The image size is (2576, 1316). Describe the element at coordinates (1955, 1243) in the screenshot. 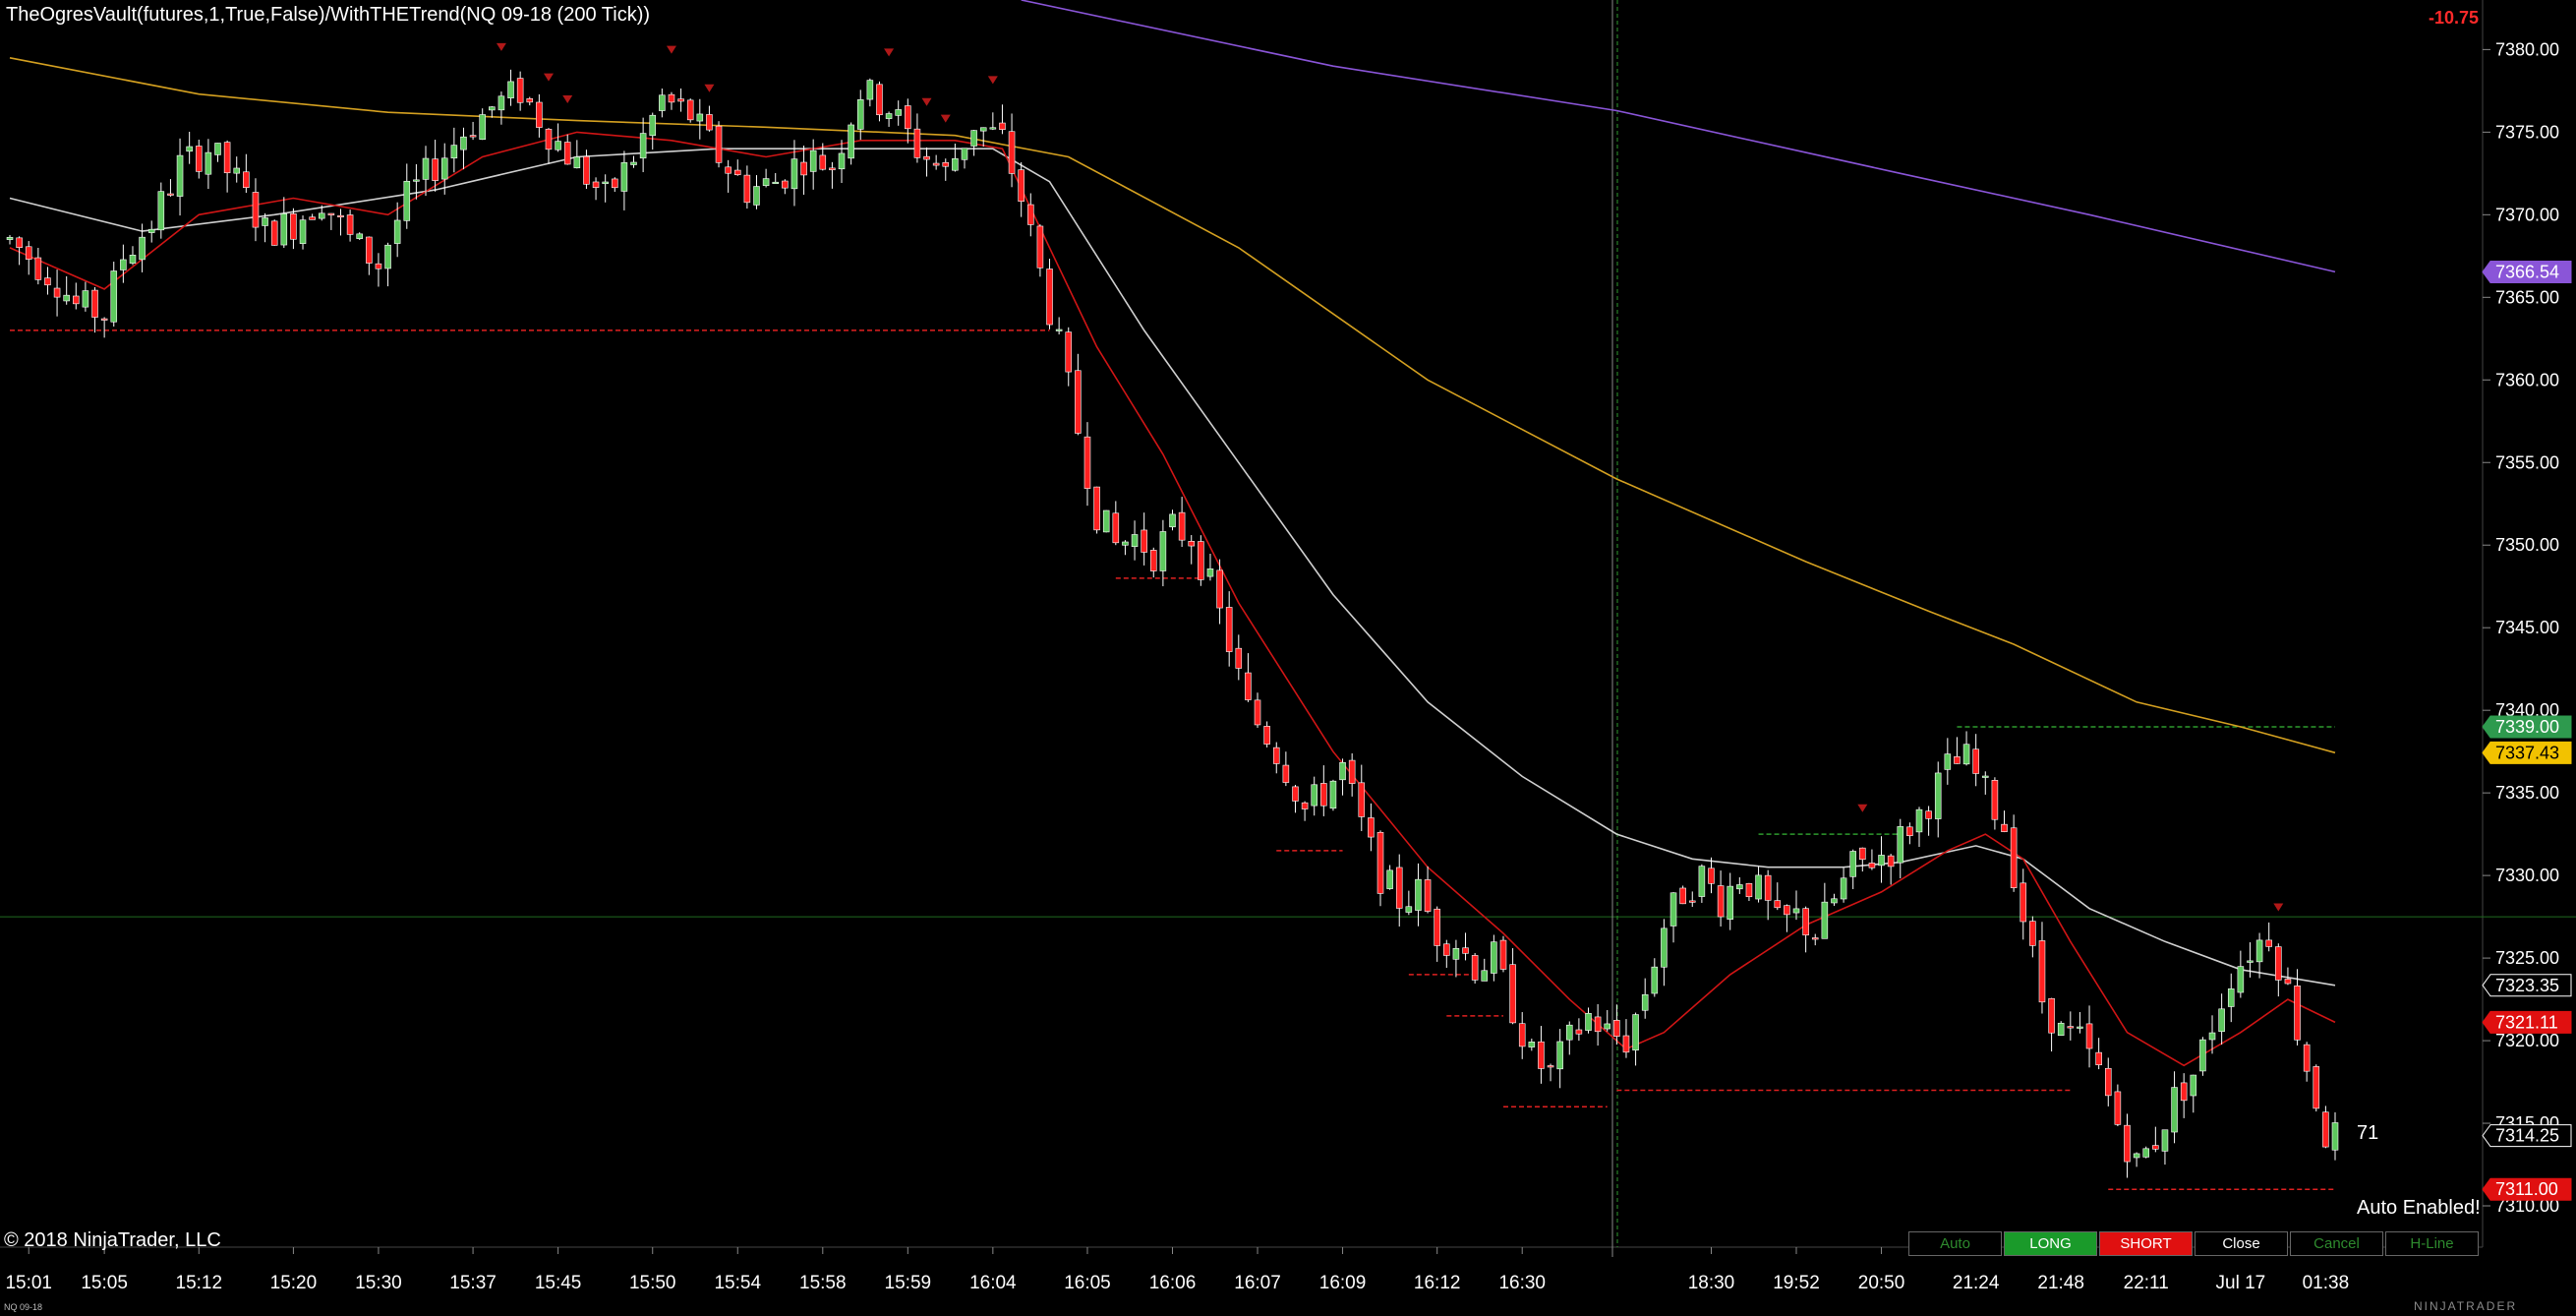

I see `auto-button: Auto` at that location.